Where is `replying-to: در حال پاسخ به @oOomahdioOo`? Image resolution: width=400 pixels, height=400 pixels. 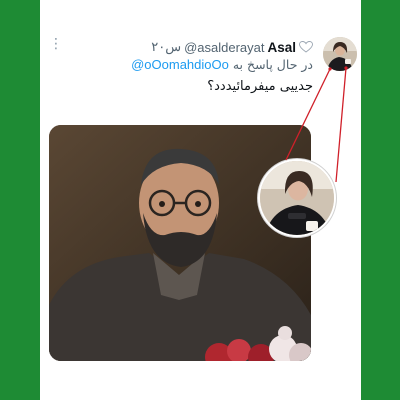
replying-to: در حال پاسخ به @oOomahdioOo is located at coordinates (222, 64).